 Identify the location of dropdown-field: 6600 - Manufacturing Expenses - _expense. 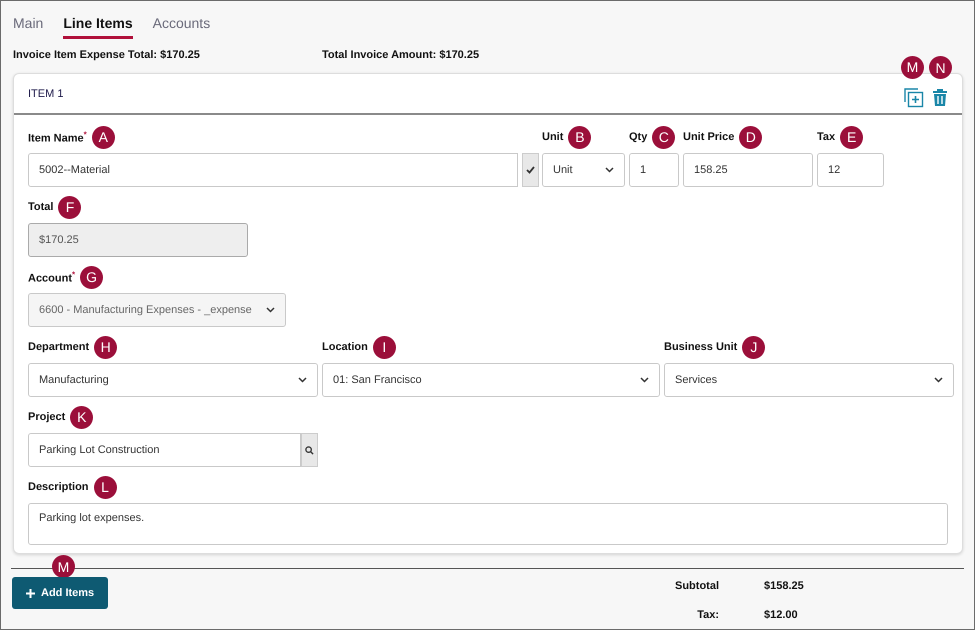
(157, 310).